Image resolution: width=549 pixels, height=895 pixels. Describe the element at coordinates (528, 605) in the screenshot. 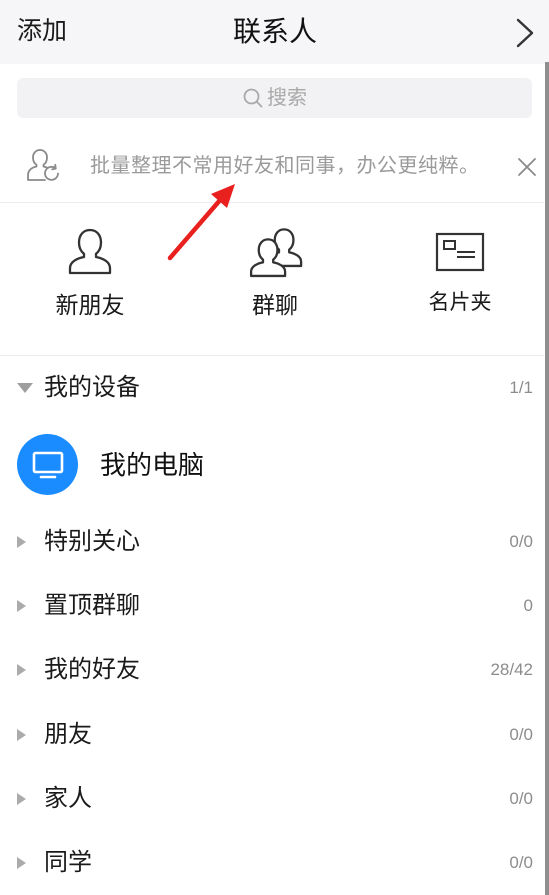

I see `group-count: 0` at that location.